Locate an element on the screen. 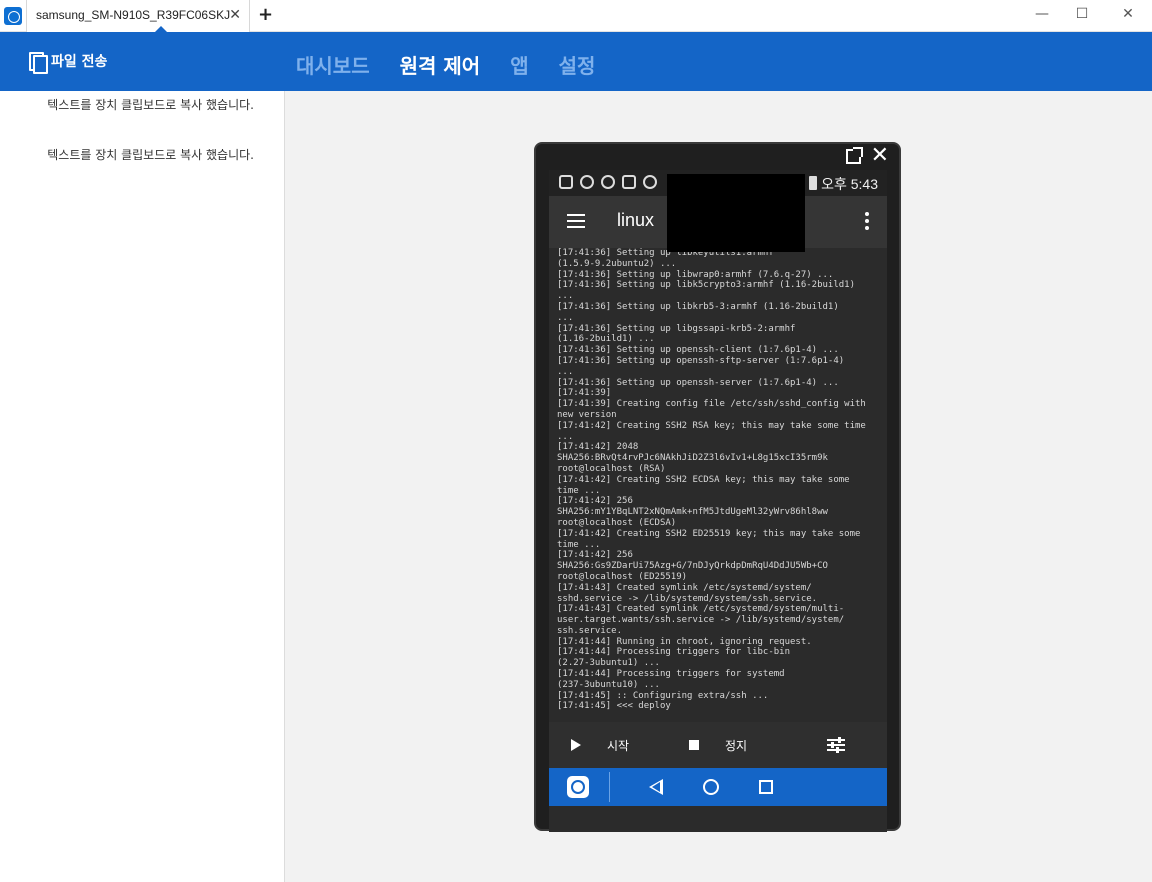 This screenshot has height=882, width=1152. coffee-icon is located at coordinates (650, 182).